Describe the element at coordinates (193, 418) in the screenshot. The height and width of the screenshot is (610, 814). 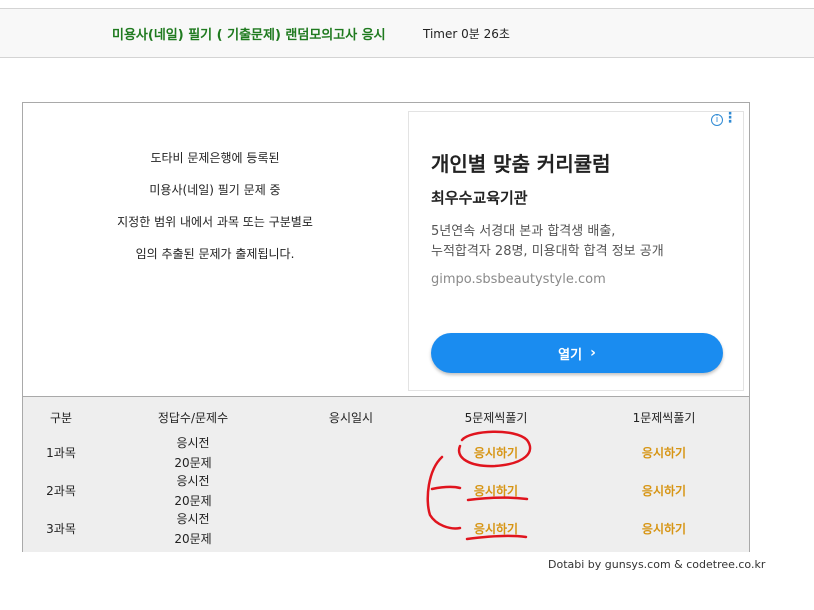
I see `column-header-score: 정답수/문제수` at that location.